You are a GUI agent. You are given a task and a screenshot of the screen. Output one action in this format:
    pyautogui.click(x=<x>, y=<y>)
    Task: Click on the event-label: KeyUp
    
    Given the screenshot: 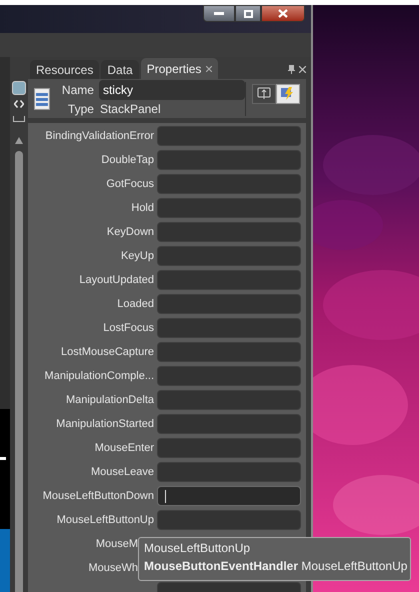 What is the action you would take?
    pyautogui.click(x=137, y=256)
    